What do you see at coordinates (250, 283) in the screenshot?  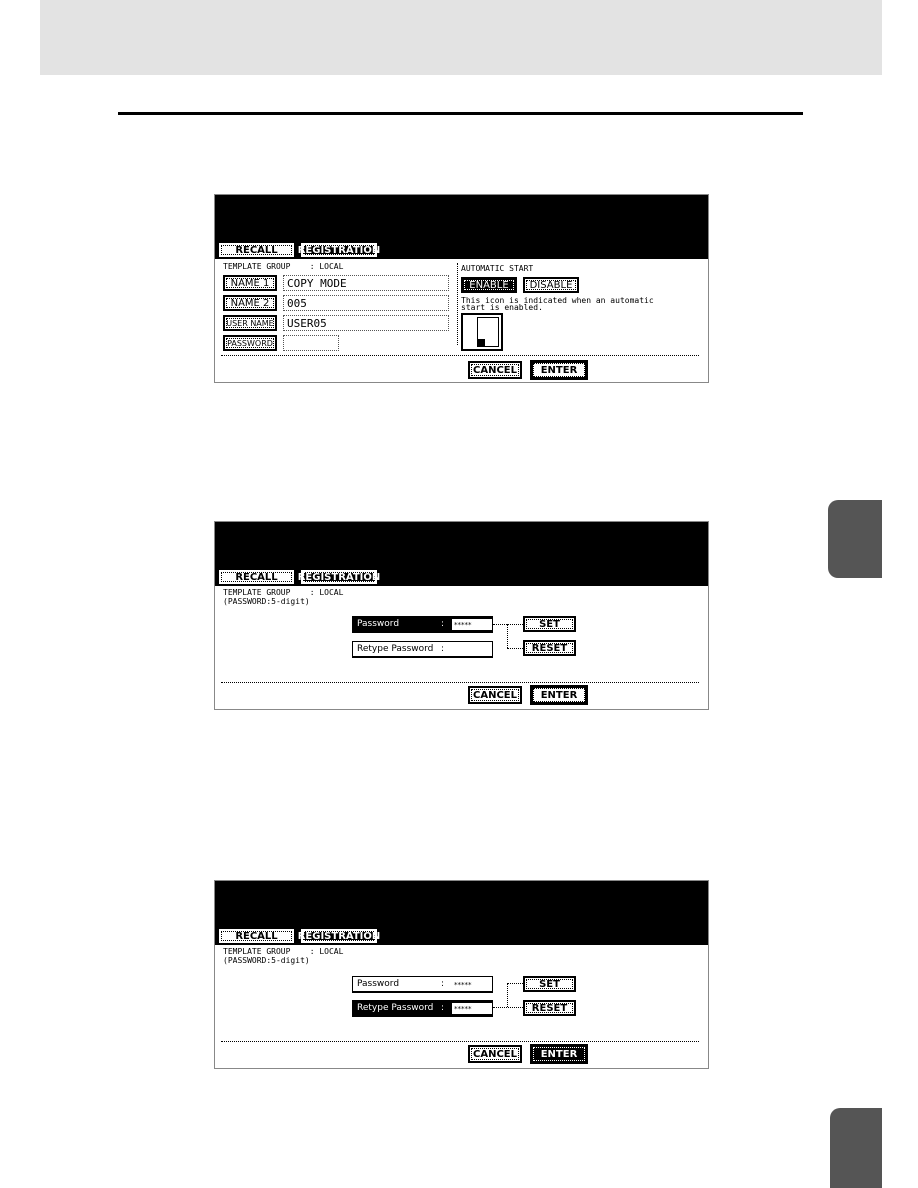 I see `name1-button: NAME 1` at bounding box center [250, 283].